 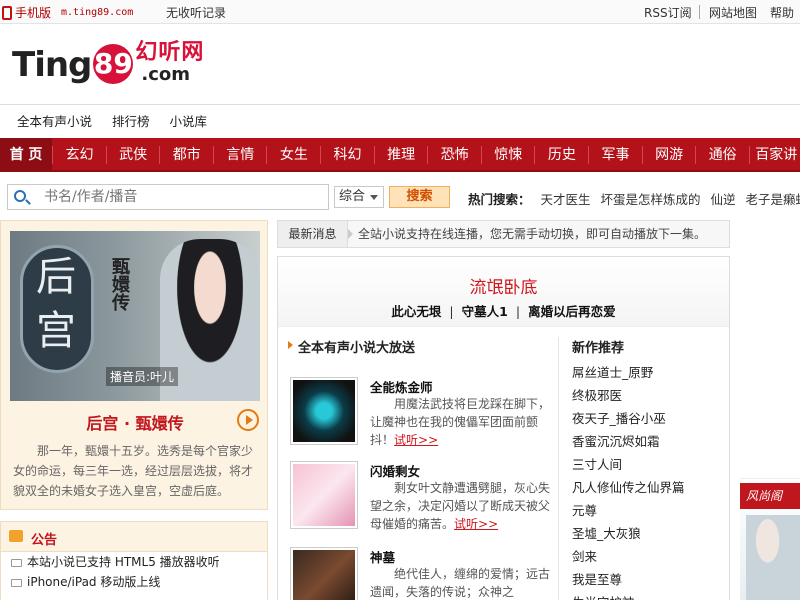 What do you see at coordinates (416, 311) in the screenshot?
I see `banner-link: 此心无垠` at bounding box center [416, 311].